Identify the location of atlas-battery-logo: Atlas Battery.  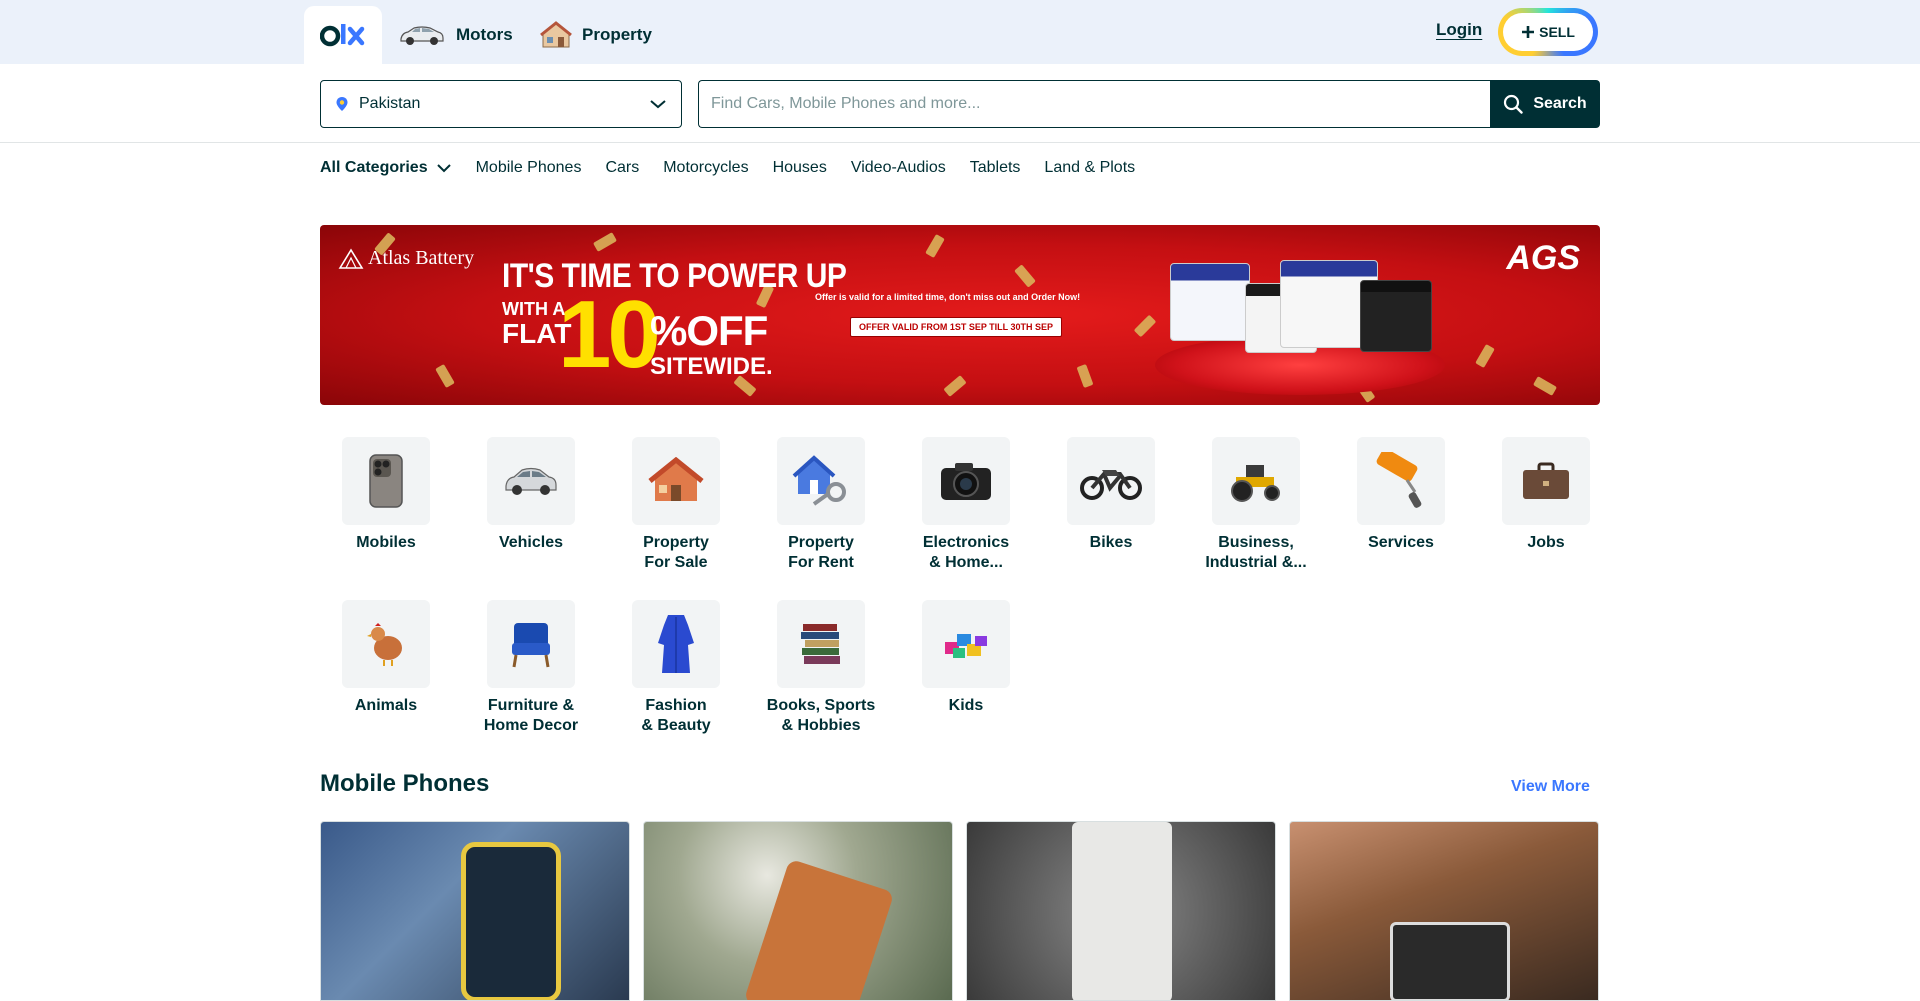
(406, 258).